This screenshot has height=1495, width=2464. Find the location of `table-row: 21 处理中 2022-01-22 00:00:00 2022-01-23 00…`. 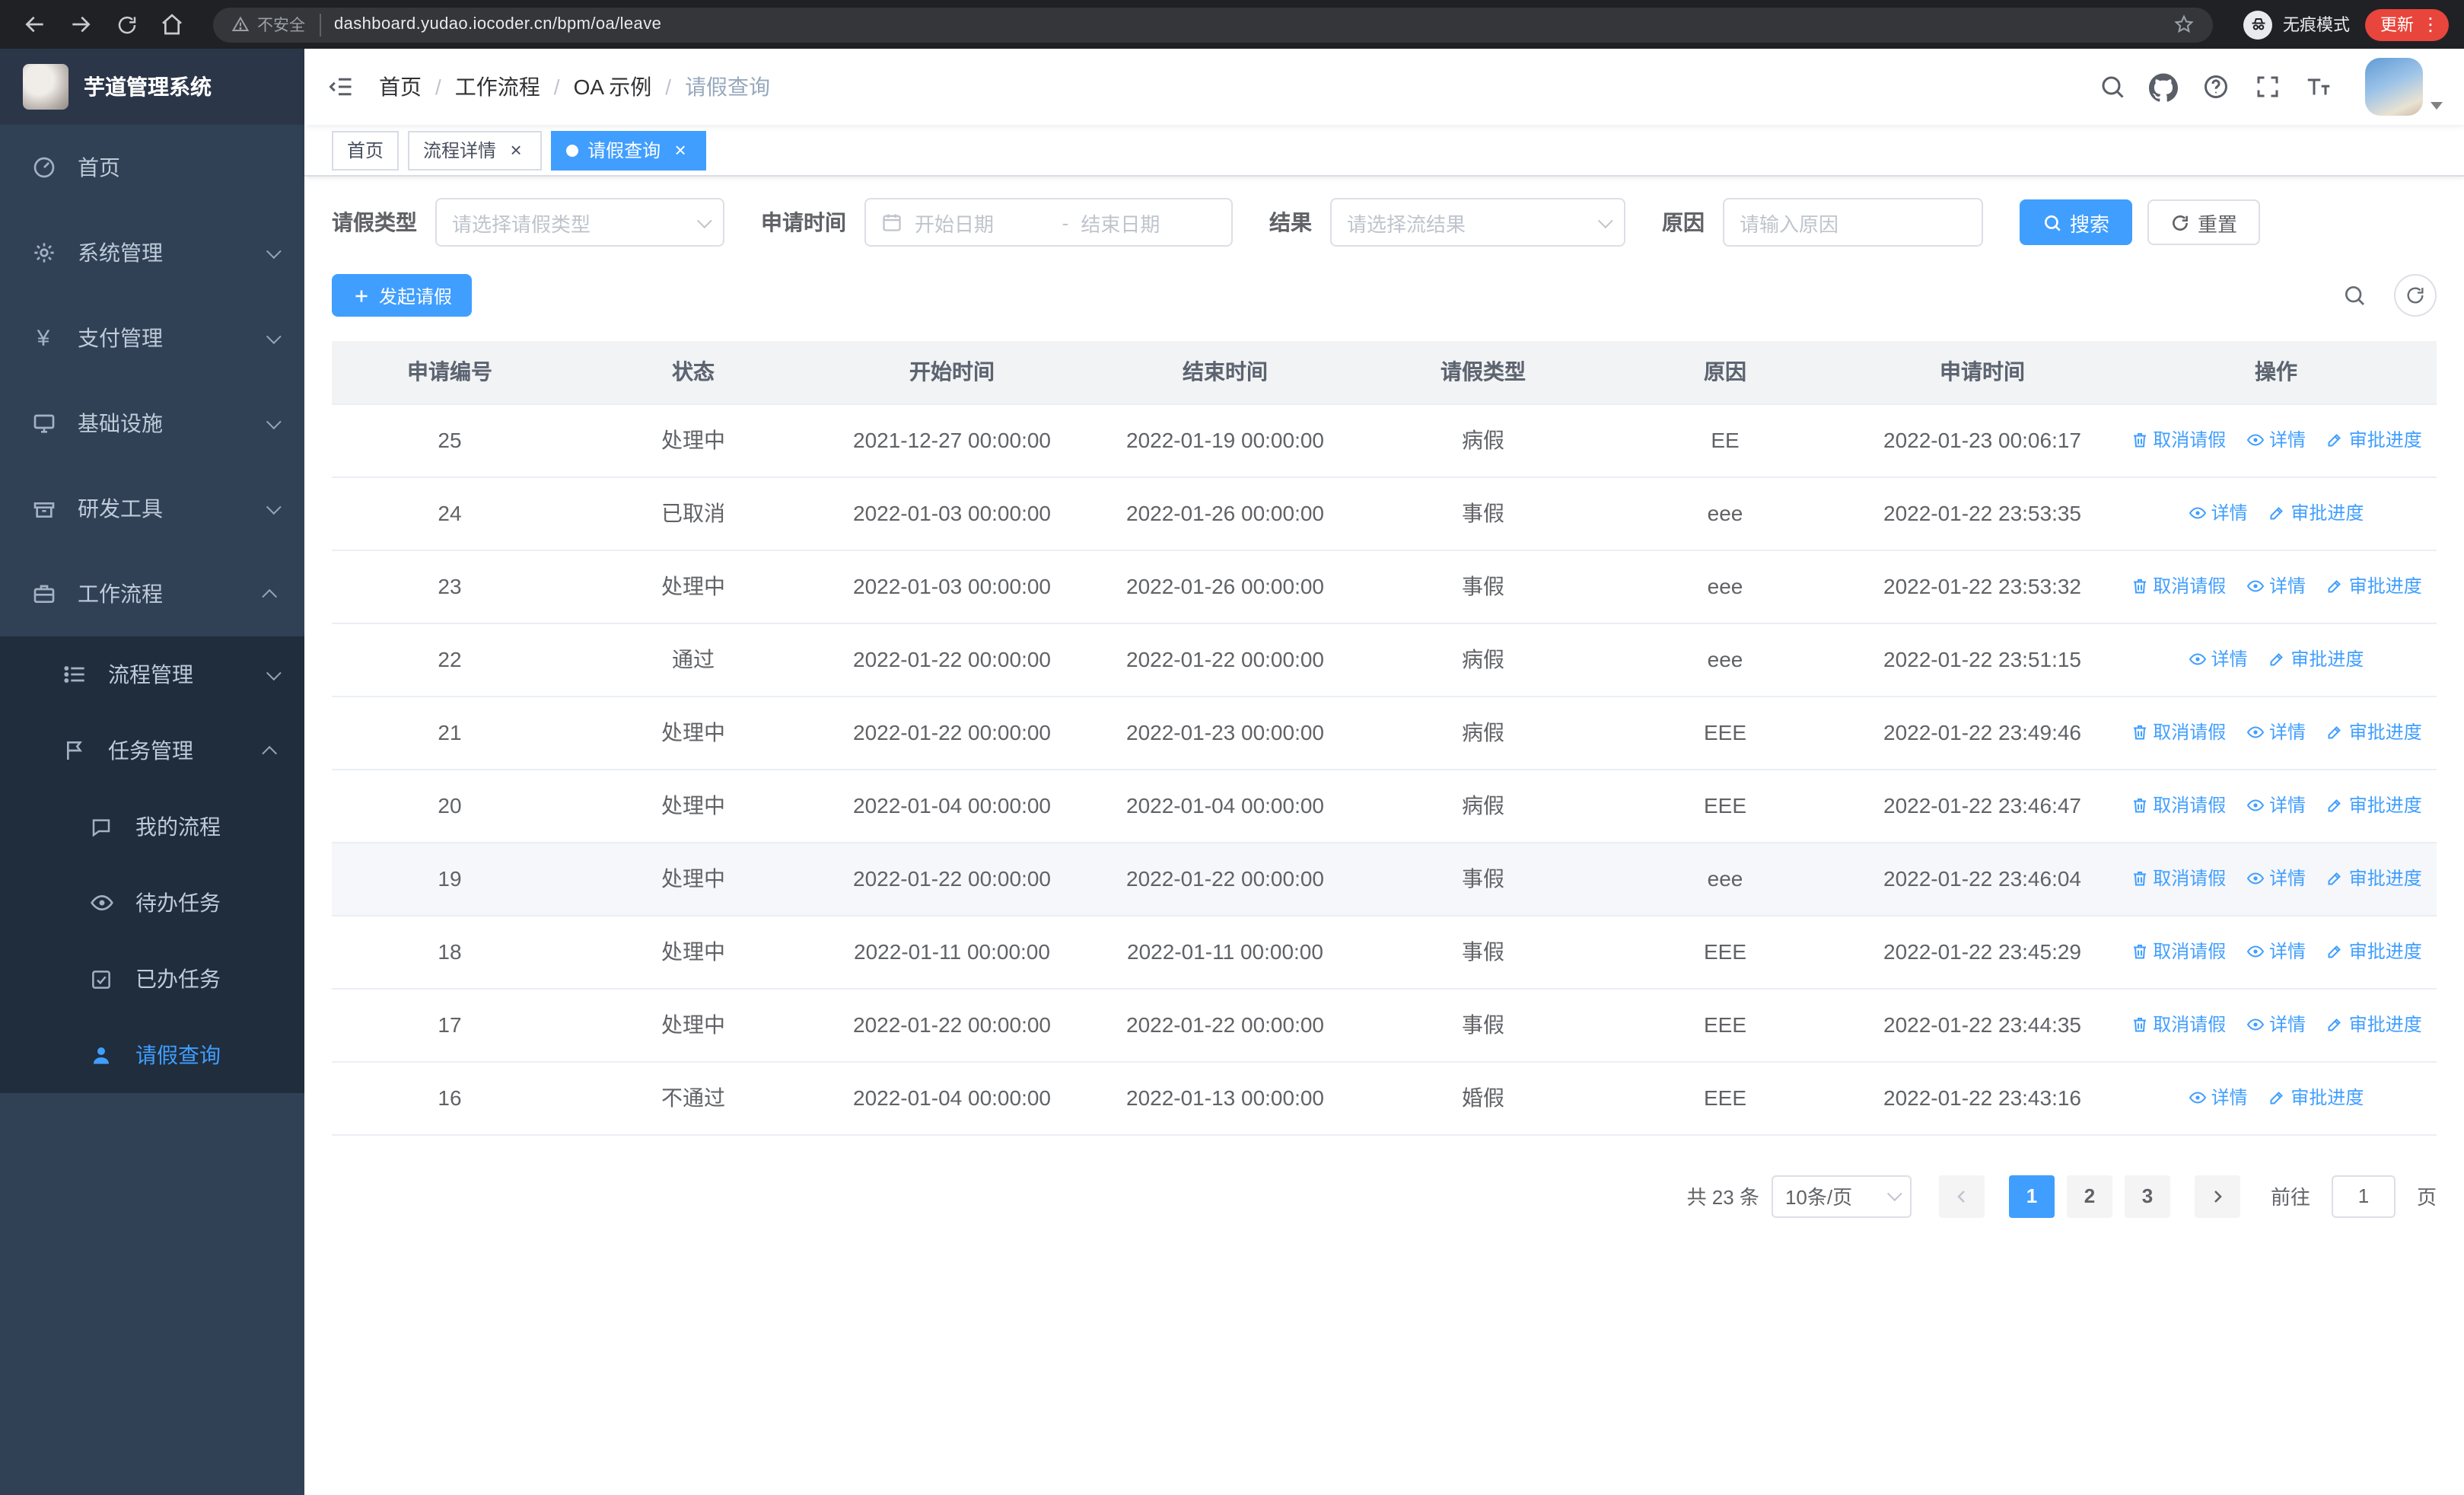

table-row: 21 处理中 2022-01-22 00:00:00 2022-01-23 00… is located at coordinates (1384, 733).